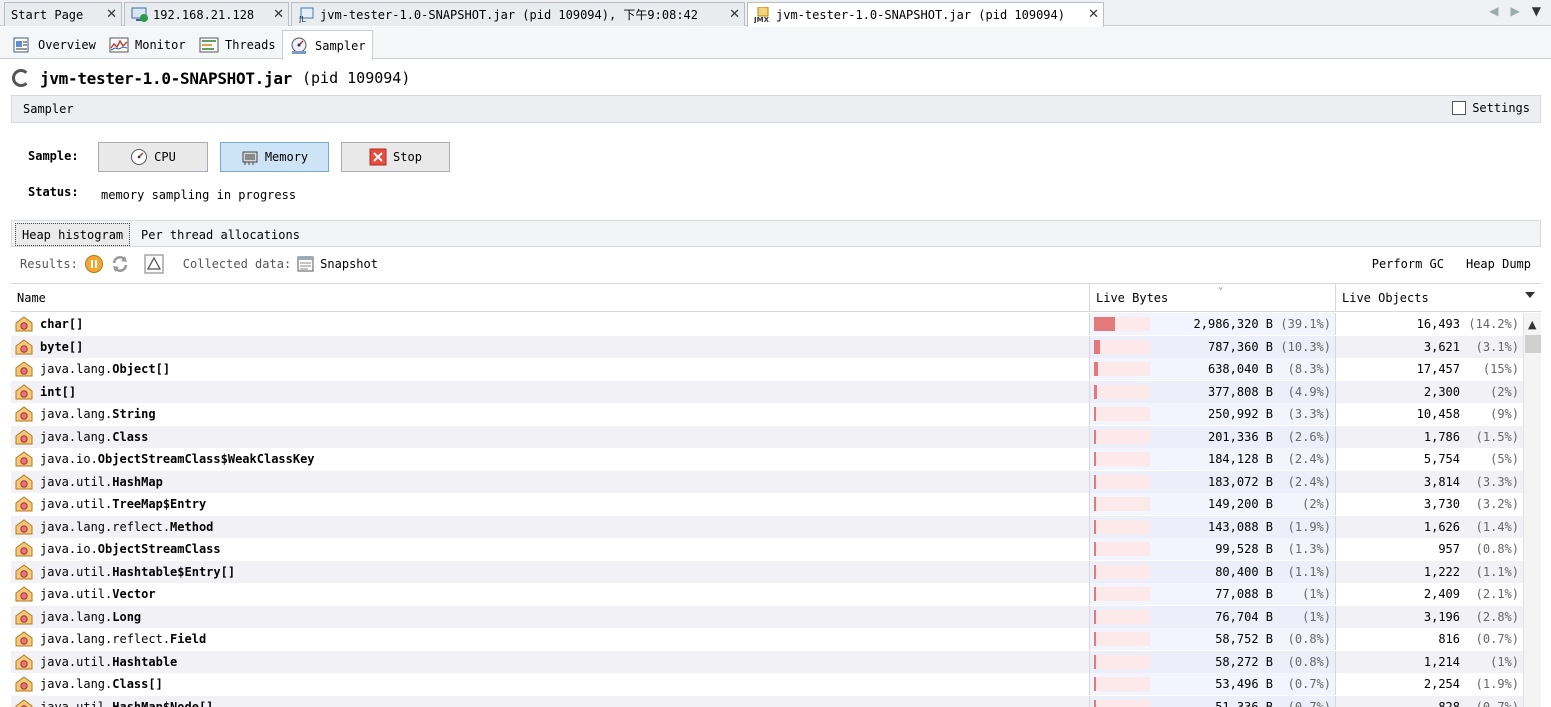 The image size is (1551, 707). What do you see at coordinates (1459, 108) in the screenshot?
I see `settings-checkbox` at bounding box center [1459, 108].